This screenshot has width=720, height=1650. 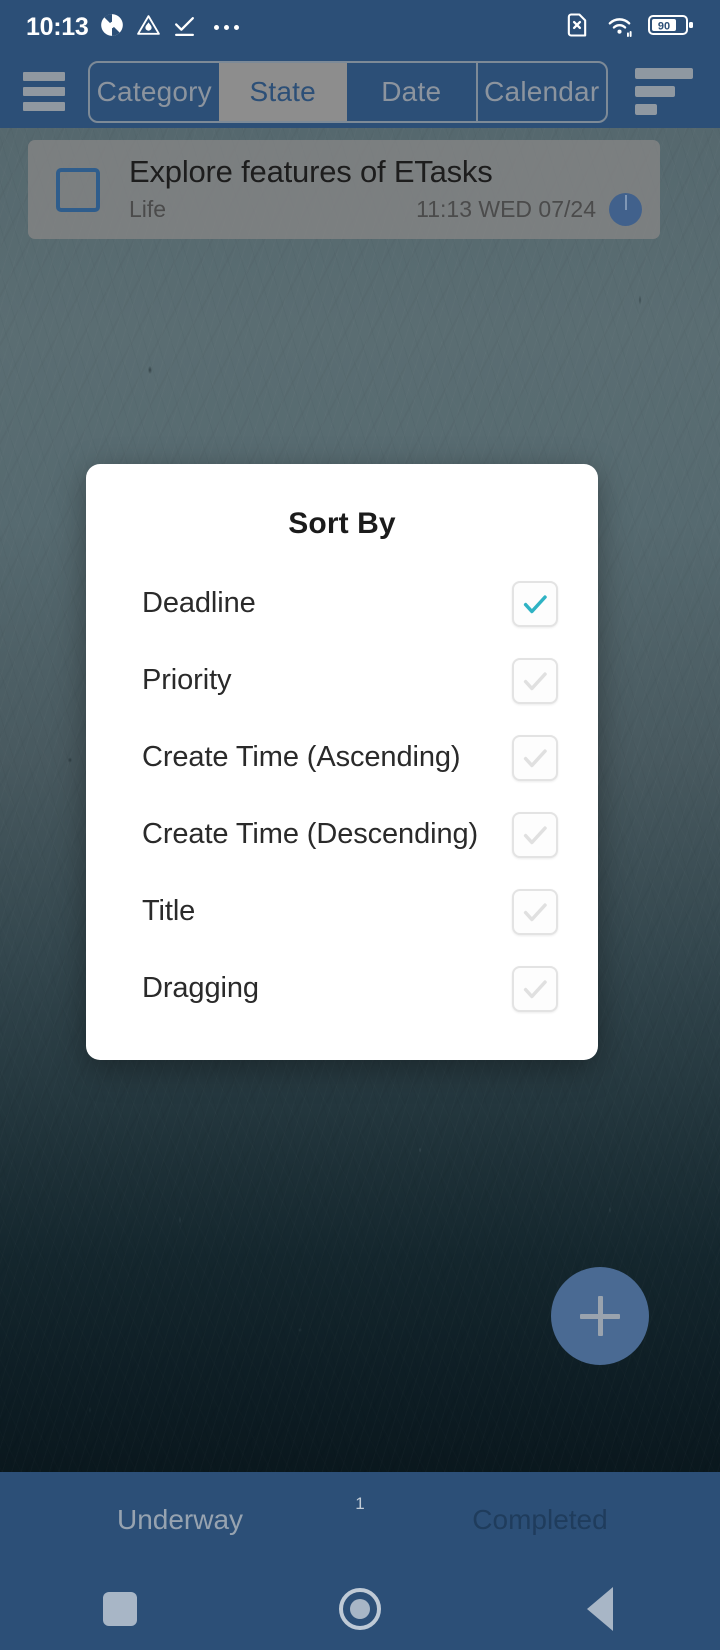 What do you see at coordinates (411, 92) in the screenshot?
I see `tab-date: Date` at bounding box center [411, 92].